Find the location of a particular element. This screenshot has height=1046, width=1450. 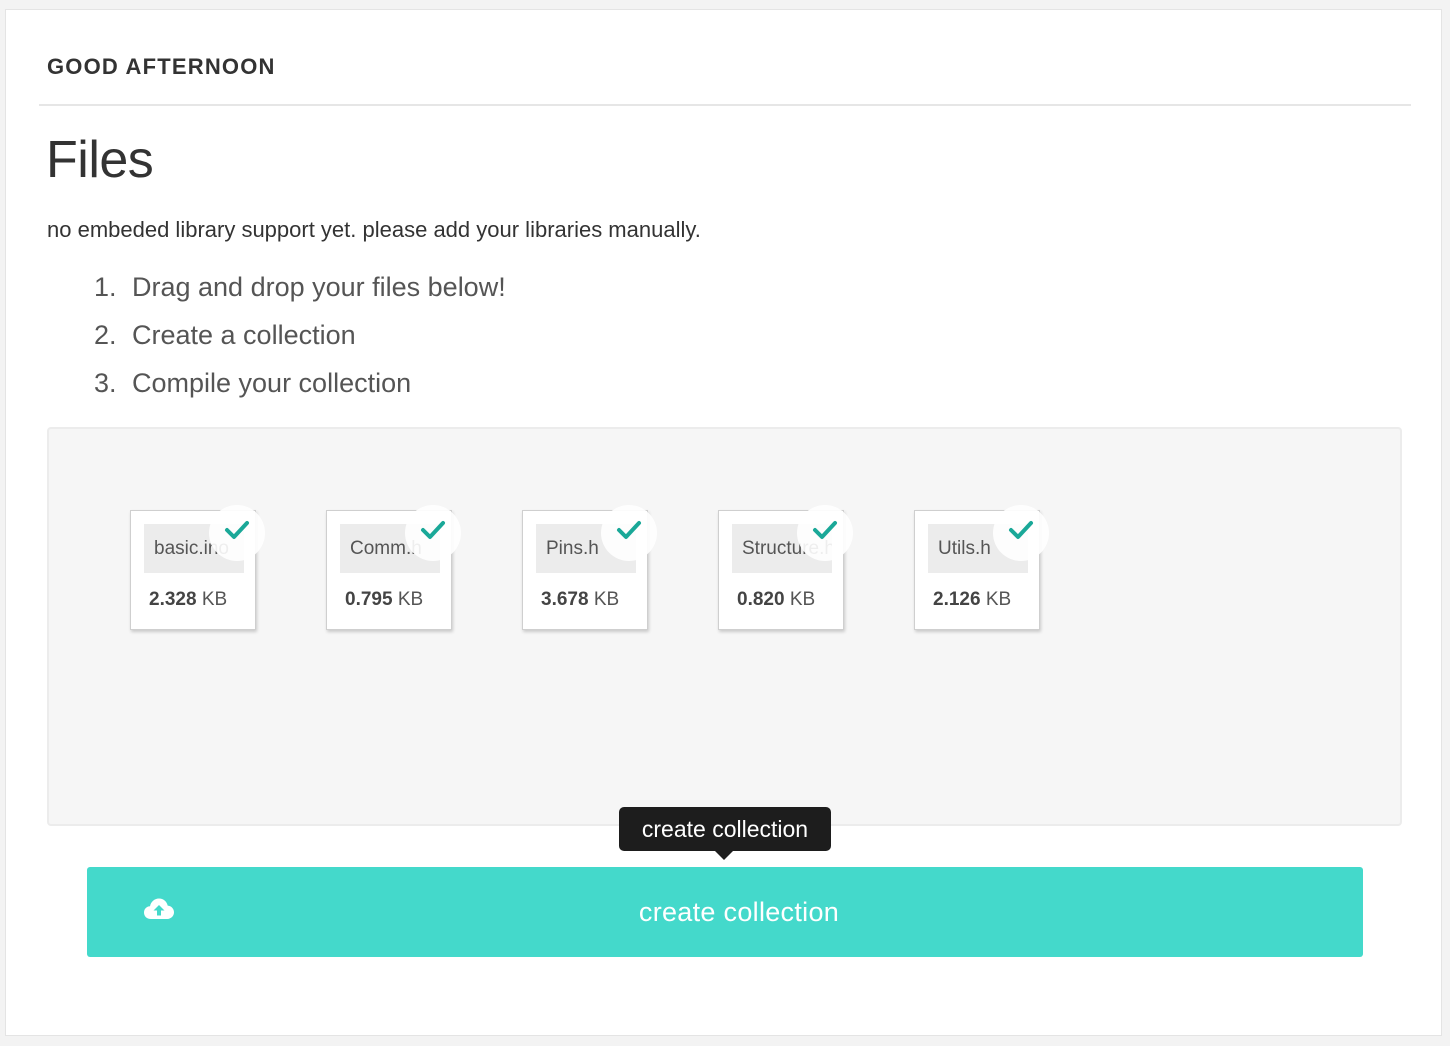

step-item: 3. Compile your collection is located at coordinates (300, 389).